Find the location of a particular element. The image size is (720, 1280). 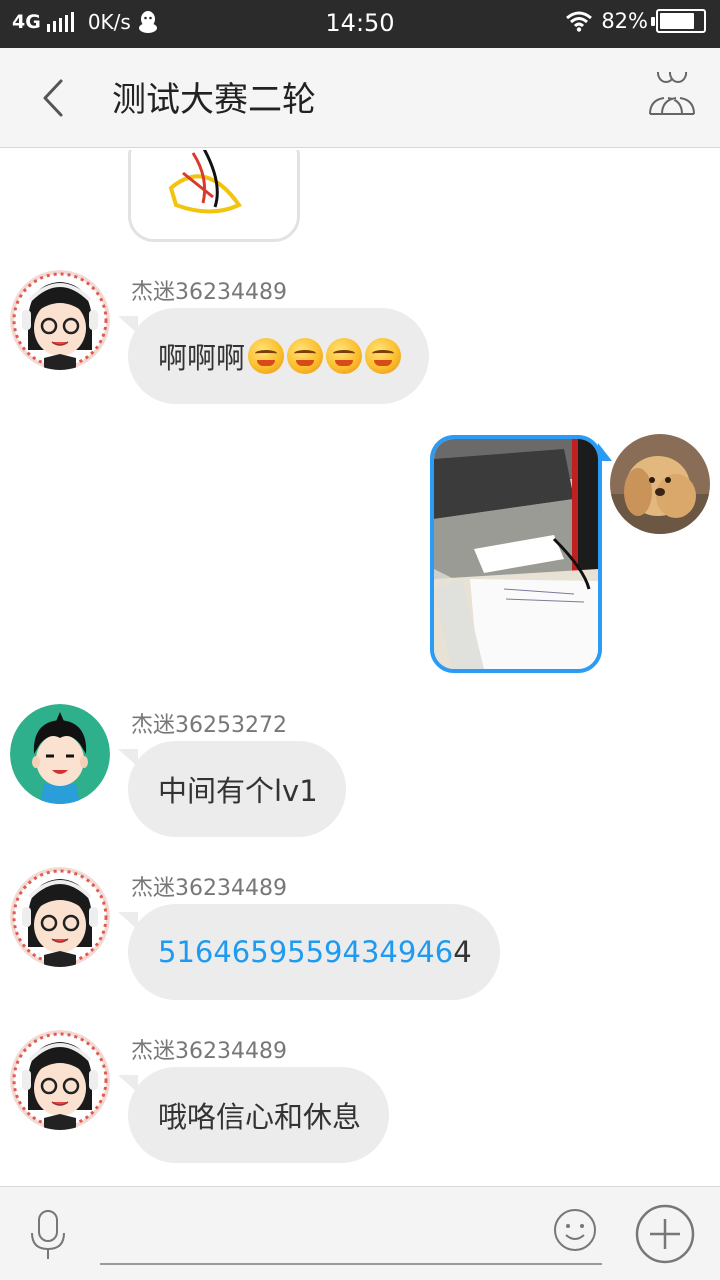

message-text: 中间有个lv1 is located at coordinates (238, 791).